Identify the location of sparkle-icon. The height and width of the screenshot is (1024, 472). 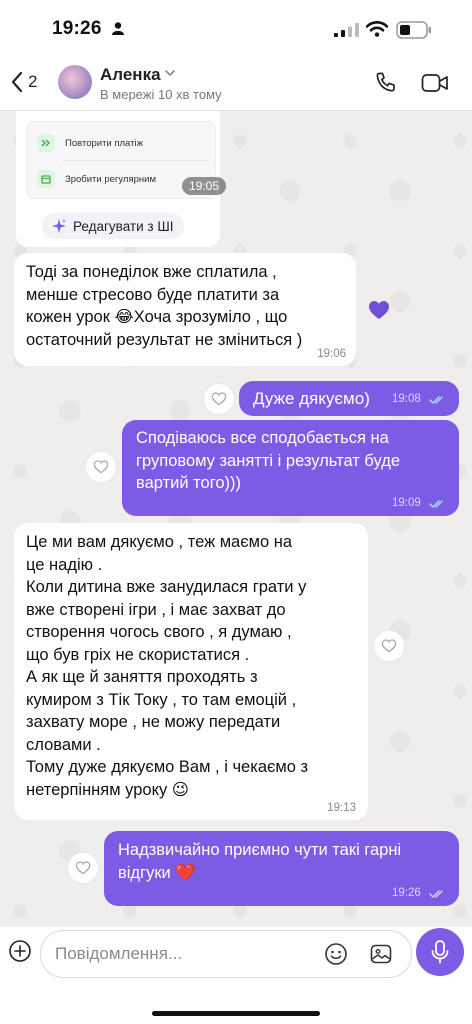
(59, 226).